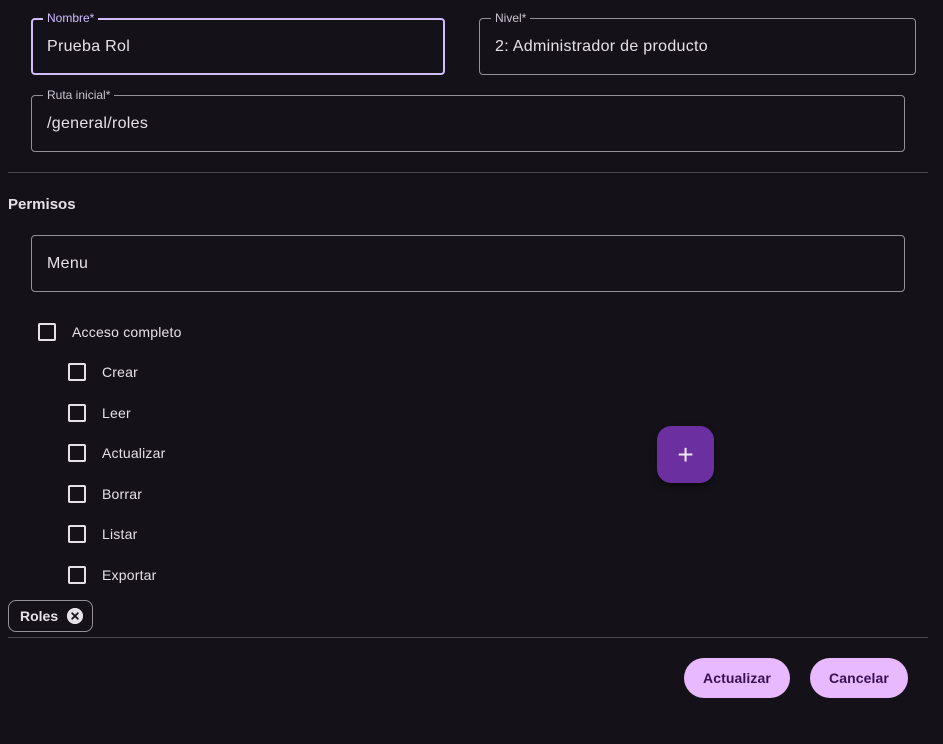  What do you see at coordinates (601, 46) in the screenshot?
I see `nivel-value: 2: Administrador de producto` at bounding box center [601, 46].